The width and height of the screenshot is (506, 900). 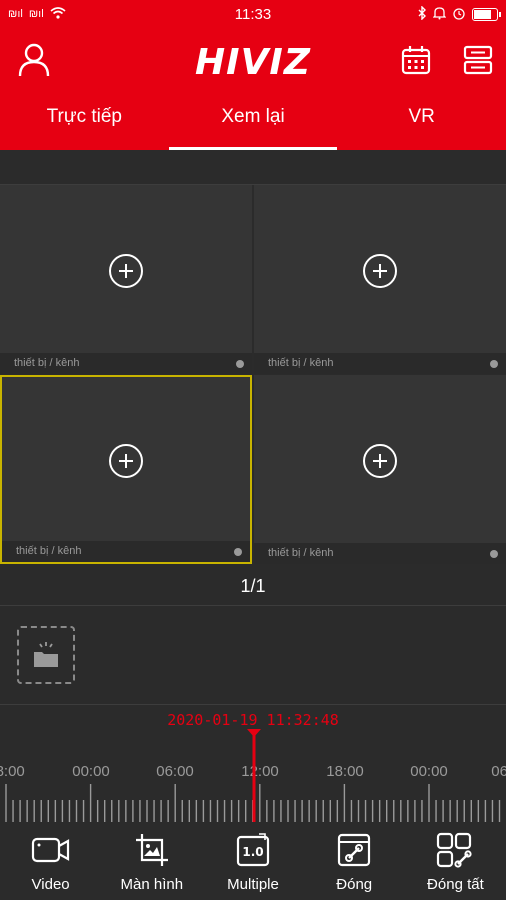 What do you see at coordinates (455, 884) in the screenshot?
I see `toolbar-label: Đóng tất` at bounding box center [455, 884].